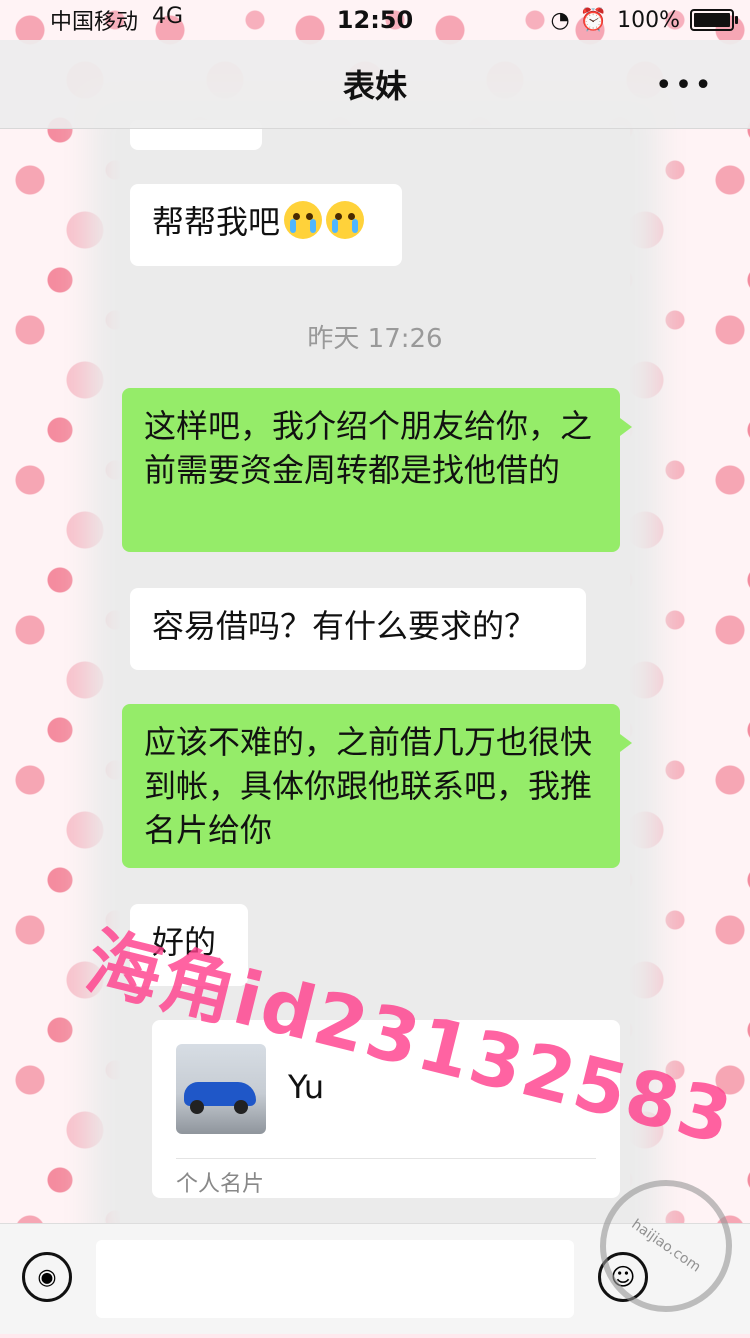  Describe the element at coordinates (94, 22) in the screenshot. I see `carrier-label: 中国移动` at that location.